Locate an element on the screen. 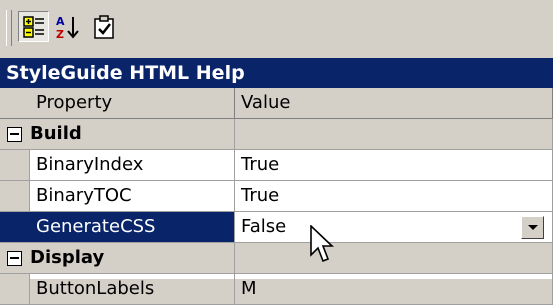 This screenshot has width=553, height=305. category-row-build: Build is located at coordinates (276, 134).